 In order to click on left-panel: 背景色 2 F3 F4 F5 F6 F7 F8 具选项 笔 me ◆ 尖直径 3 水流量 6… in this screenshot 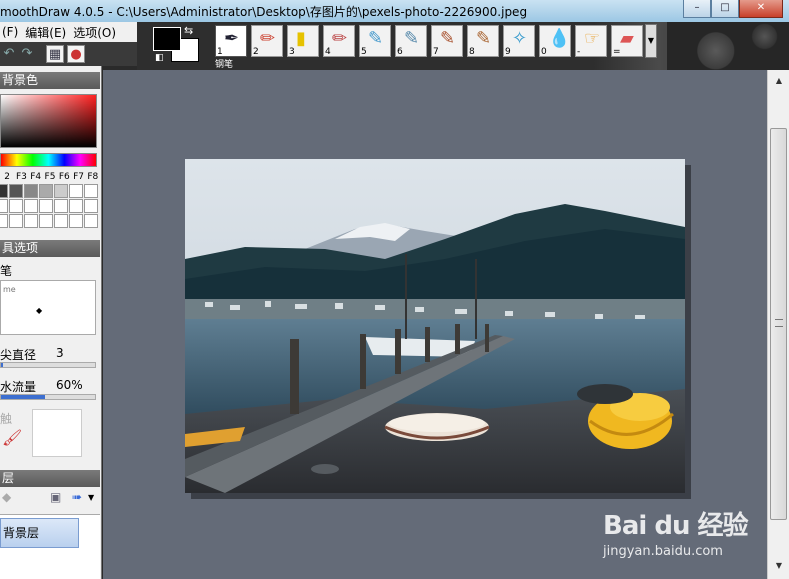, I will do `click(51, 322)`.